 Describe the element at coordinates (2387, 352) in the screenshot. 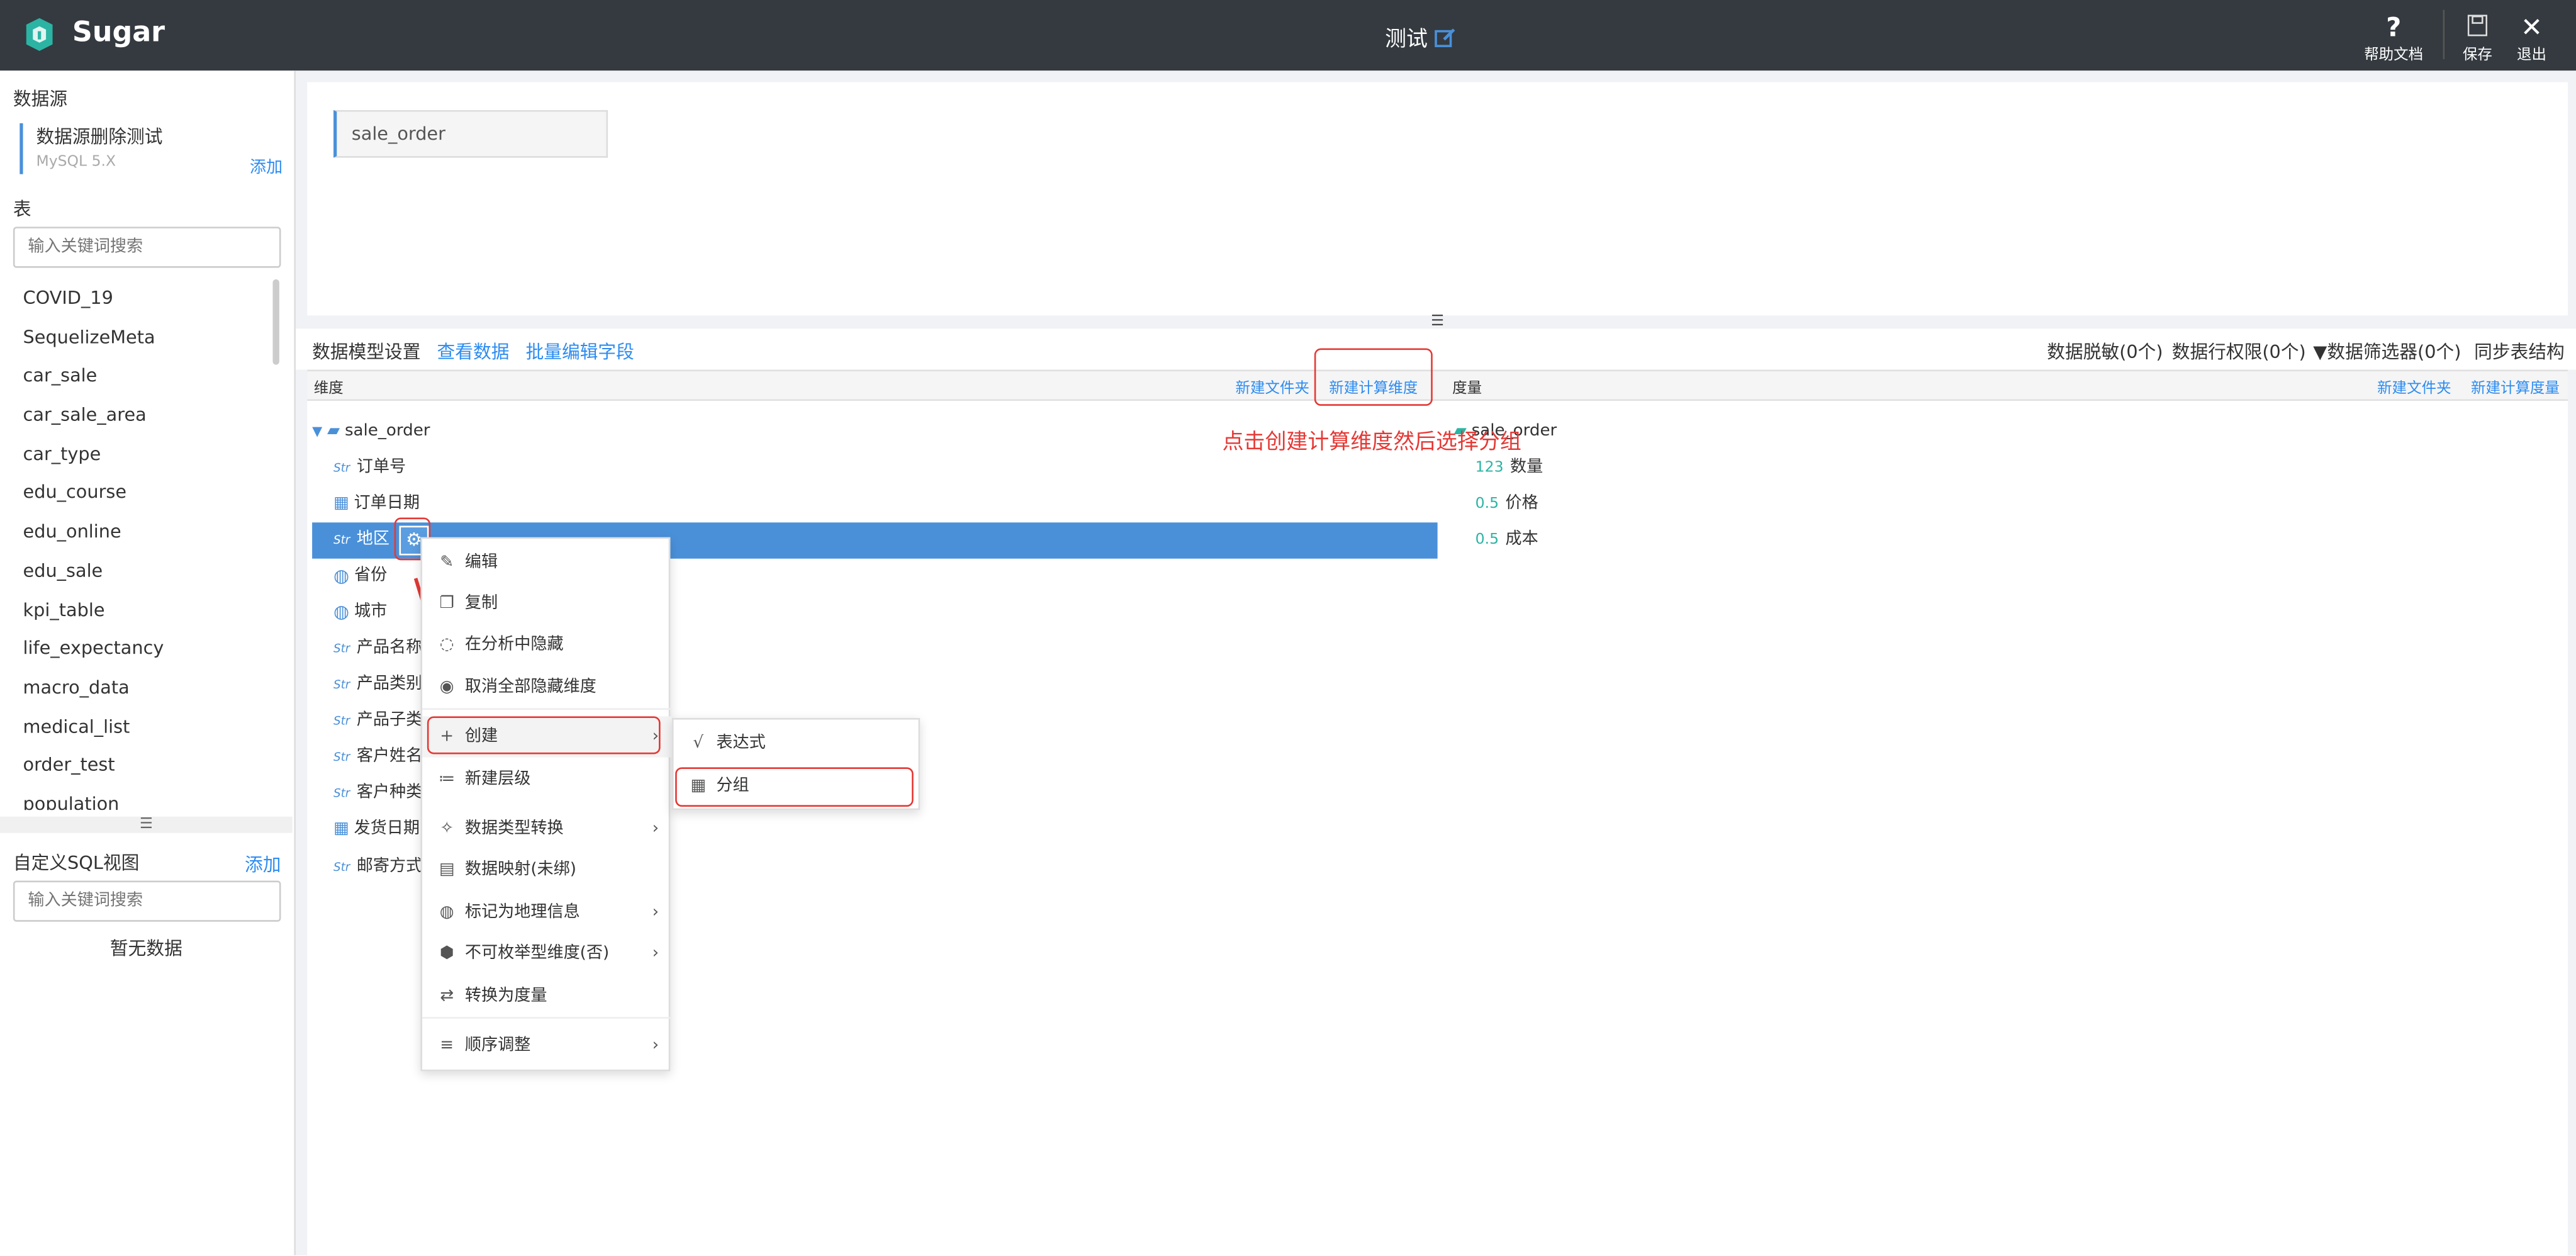

I see `data-filter-link: ▼数据筛选器(0个)` at that location.